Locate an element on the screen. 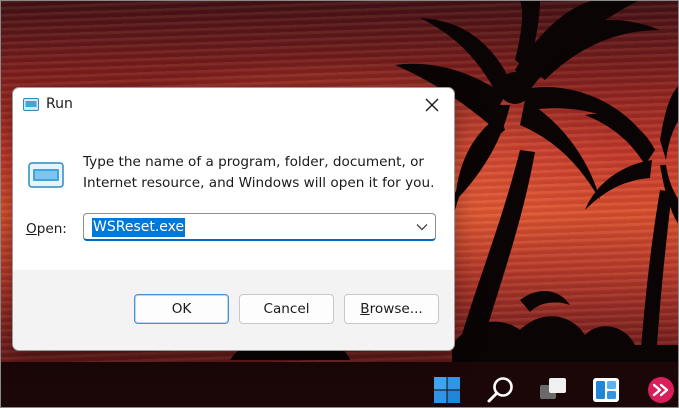  windows-start-icon is located at coordinates (447, 390).